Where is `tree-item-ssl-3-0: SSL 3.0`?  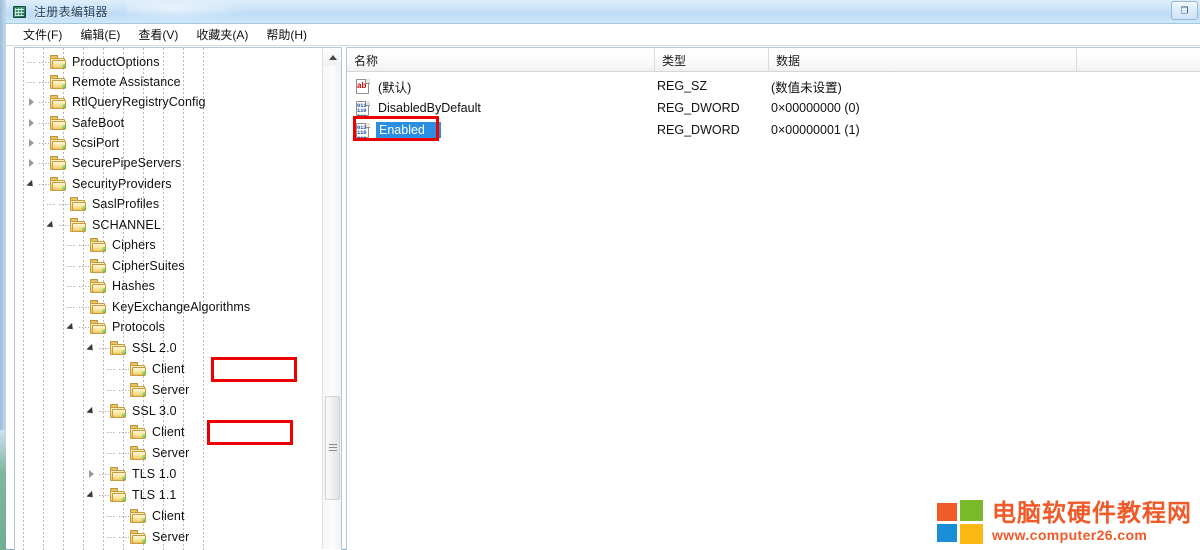 tree-item-ssl-3-0: SSL 3.0 is located at coordinates (132, 411).